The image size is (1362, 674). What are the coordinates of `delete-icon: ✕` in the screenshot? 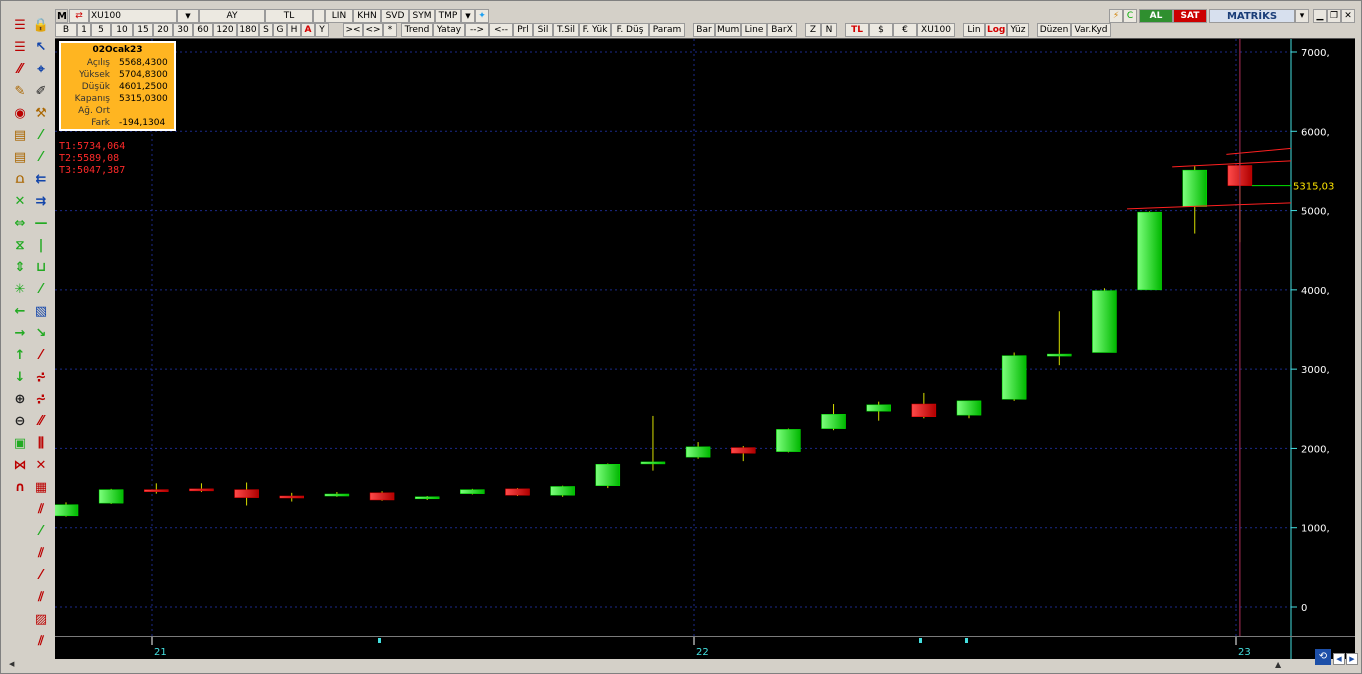 It's located at (41, 466).